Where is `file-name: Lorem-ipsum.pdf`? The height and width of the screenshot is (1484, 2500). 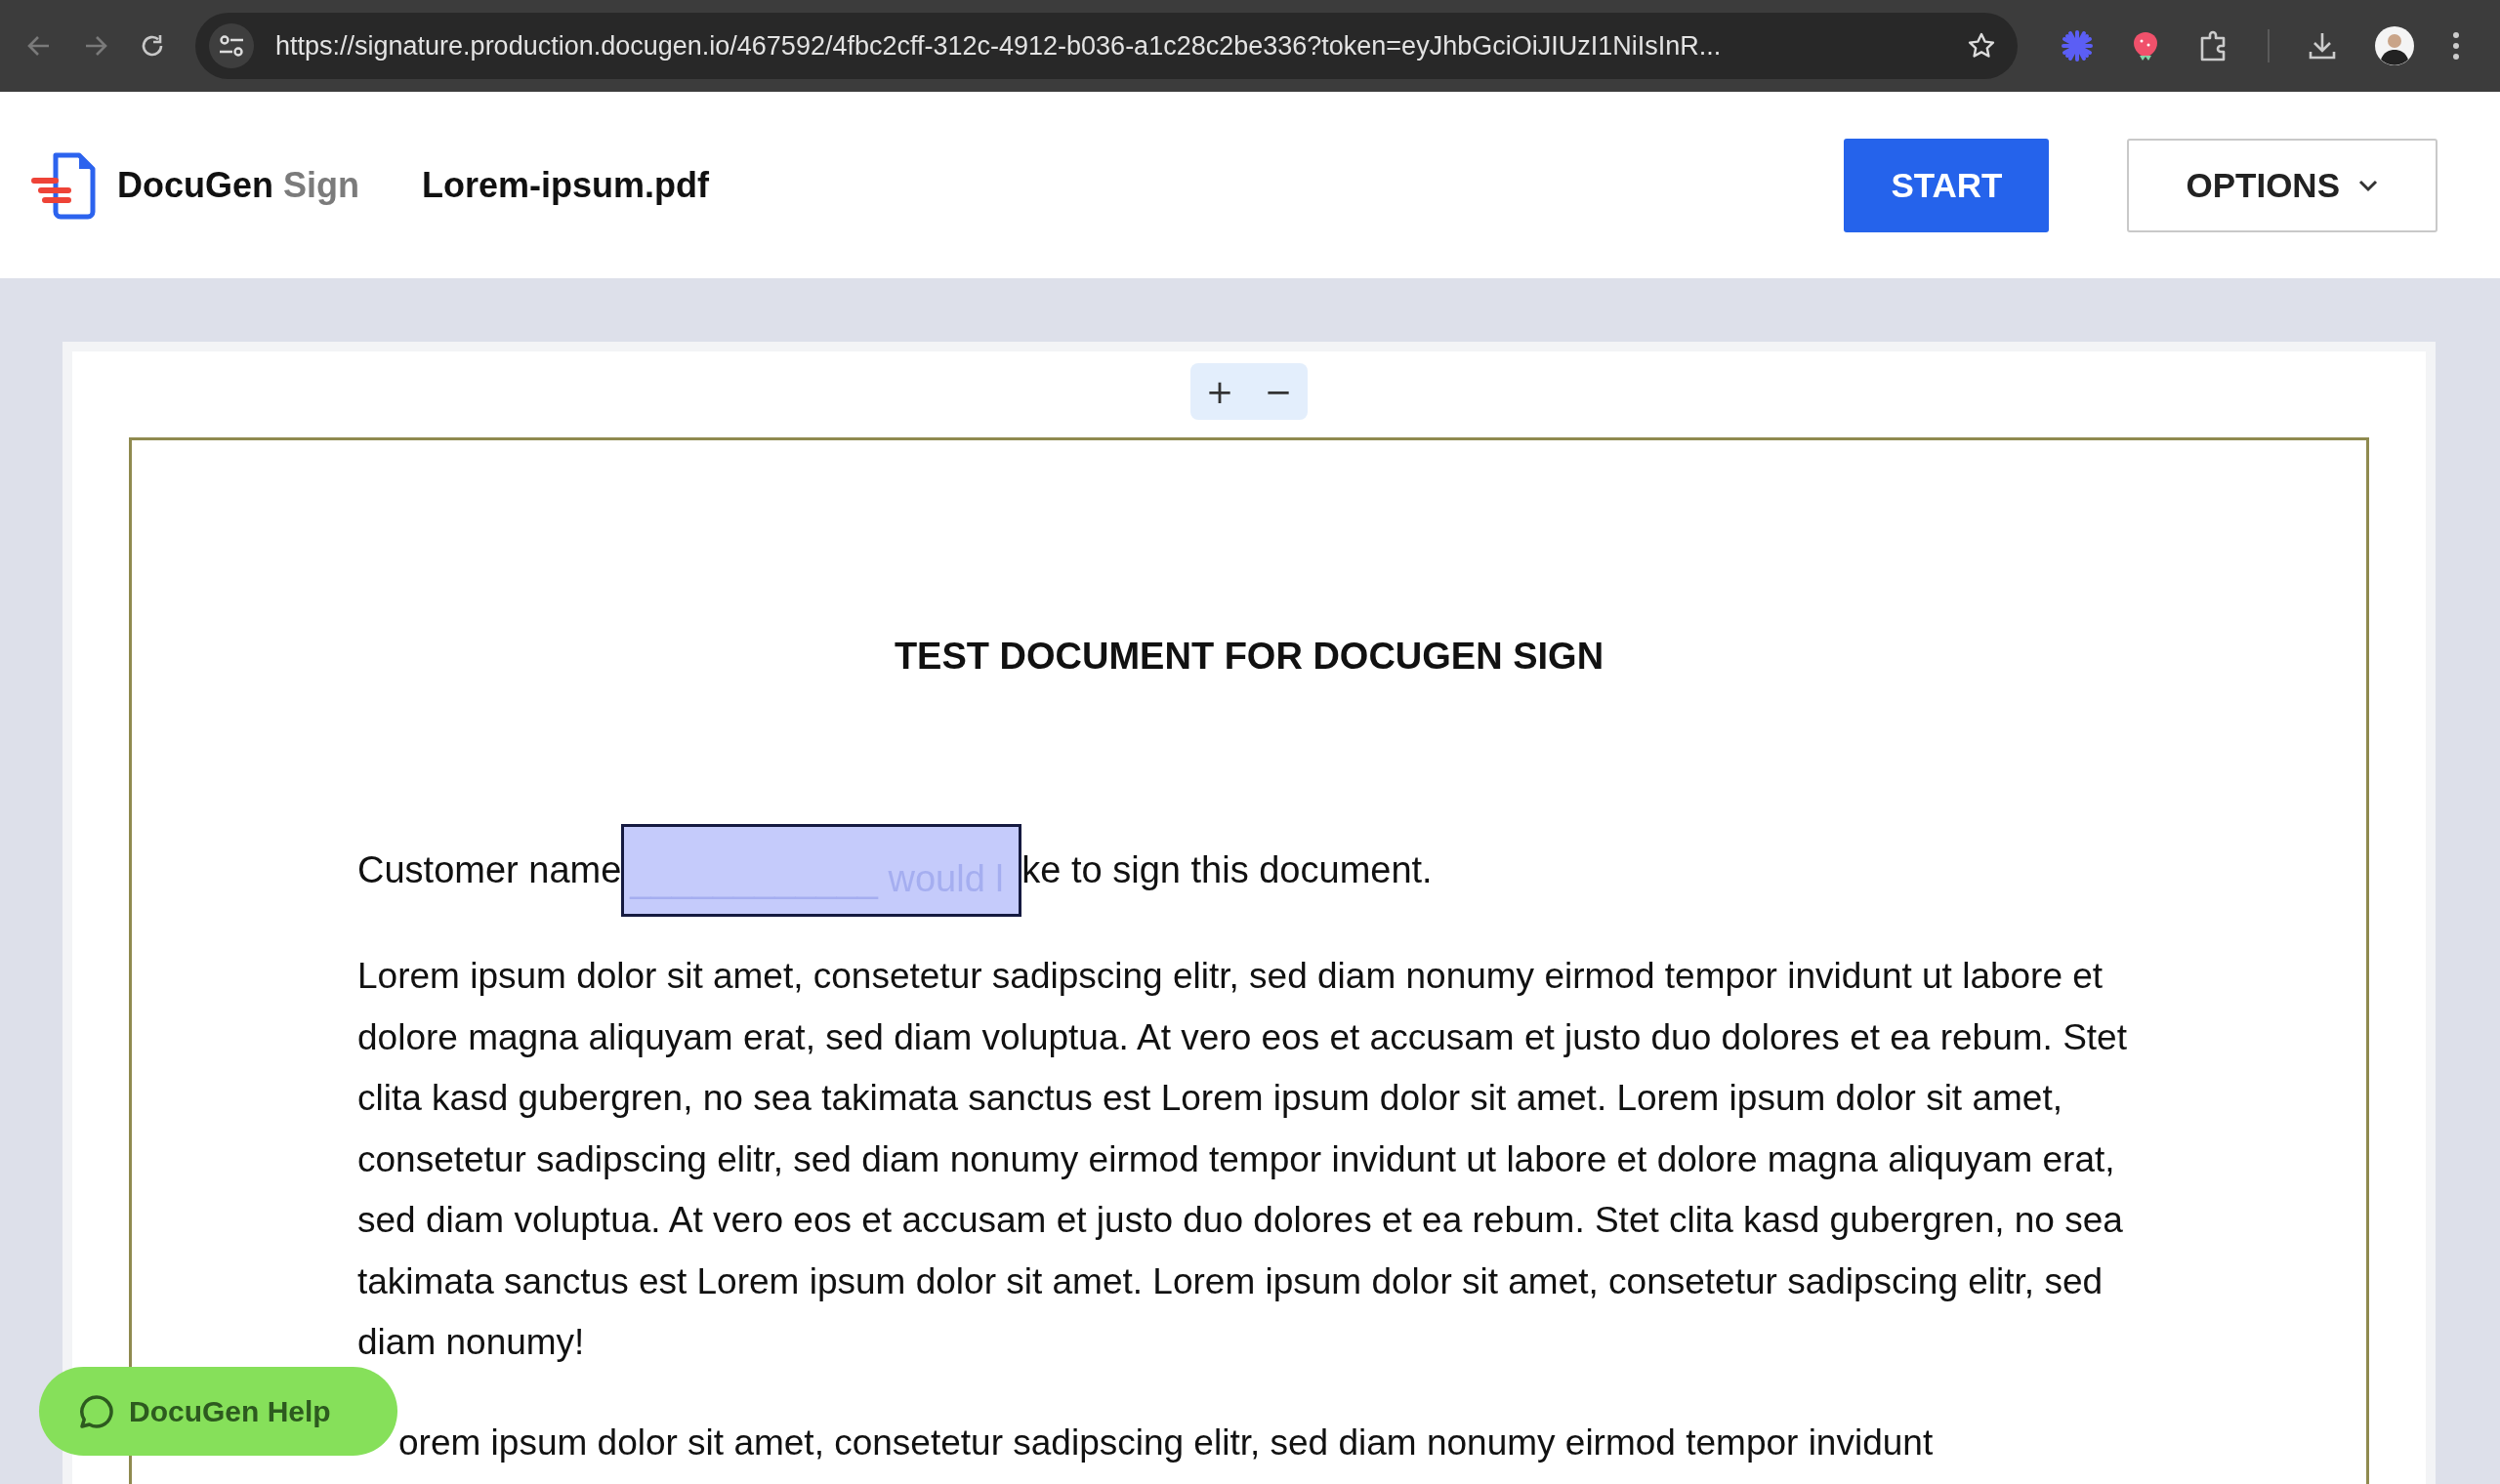 file-name: Lorem-ipsum.pdf is located at coordinates (565, 185).